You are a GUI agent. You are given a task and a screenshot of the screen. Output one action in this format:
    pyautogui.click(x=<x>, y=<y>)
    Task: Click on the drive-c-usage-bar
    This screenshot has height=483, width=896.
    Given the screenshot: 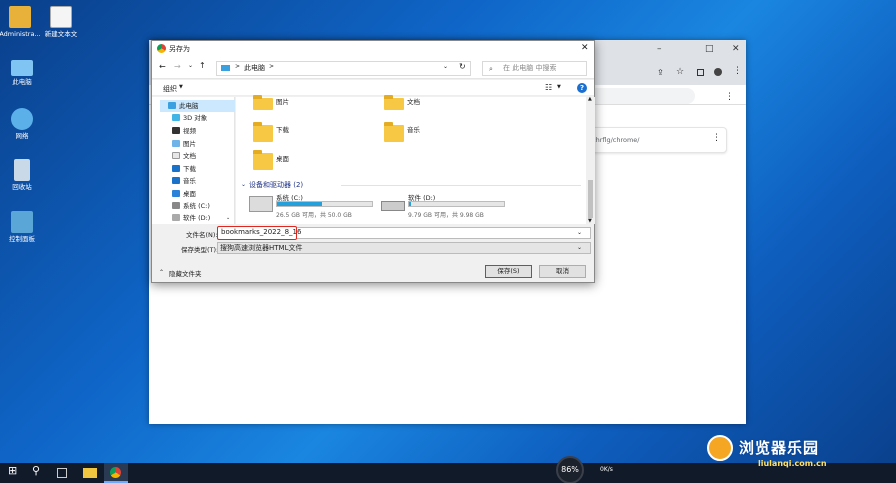 What is the action you would take?
    pyautogui.click(x=324, y=204)
    